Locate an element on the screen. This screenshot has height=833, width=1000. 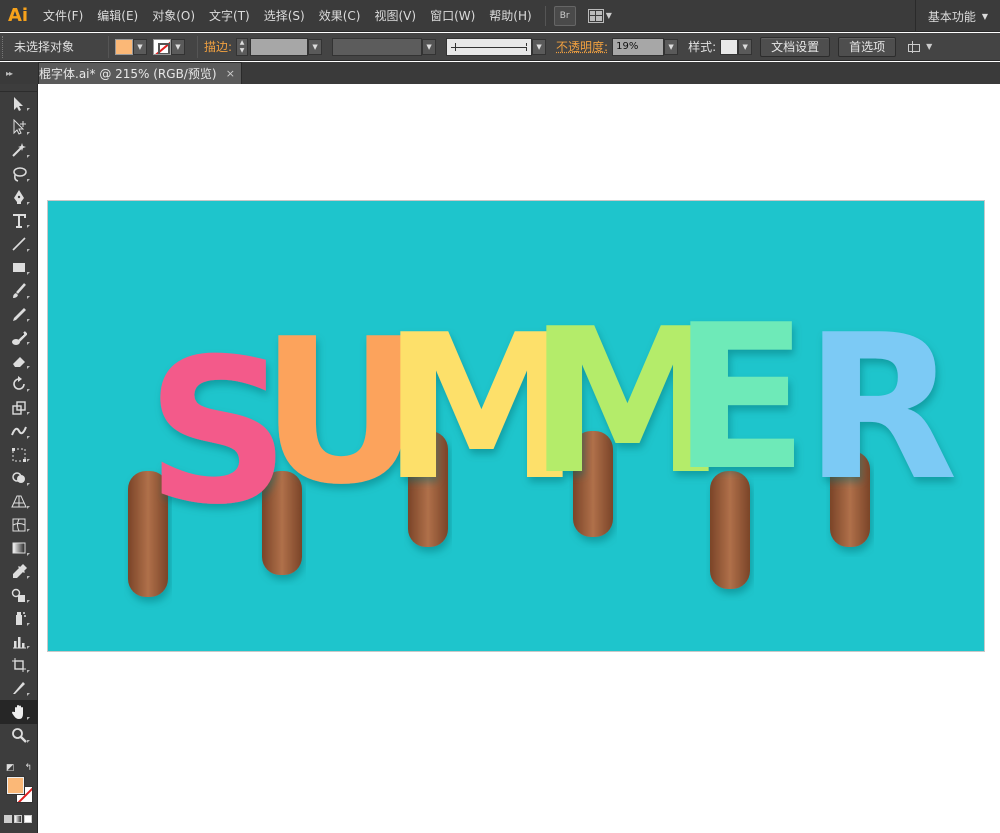
rectangle-icon is located at coordinates (19, 268).